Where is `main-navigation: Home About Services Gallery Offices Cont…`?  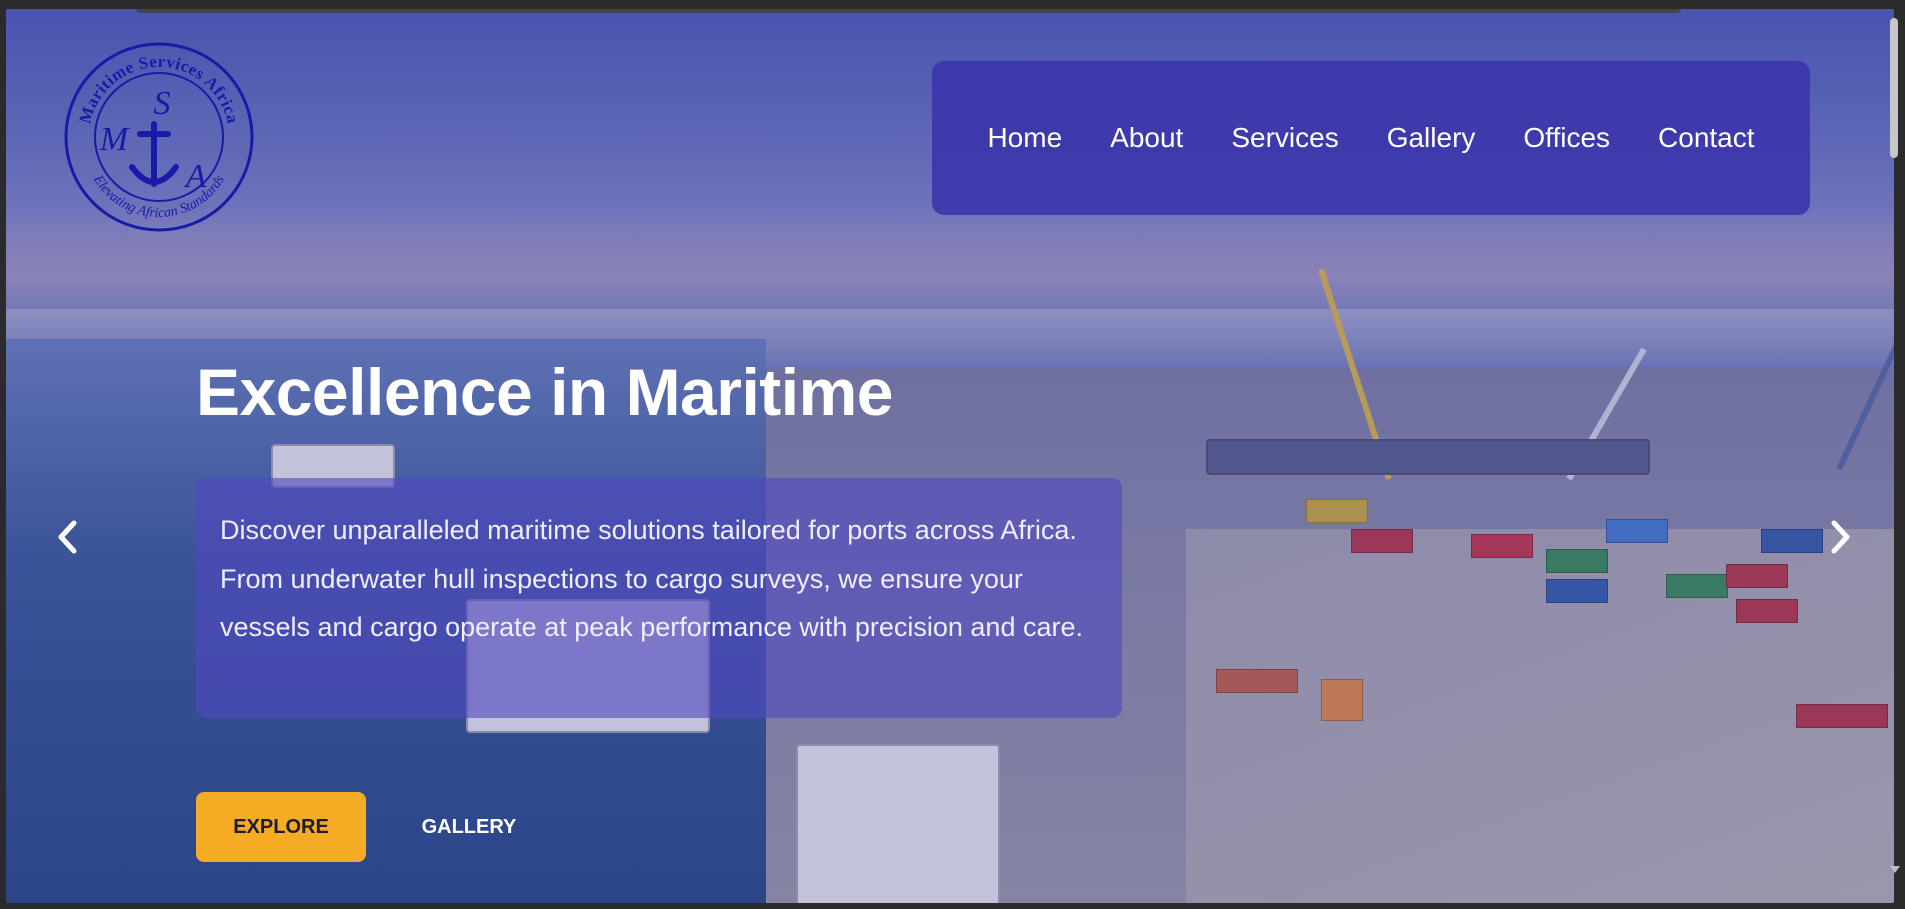
main-navigation: Home About Services Gallery Offices Cont… is located at coordinates (1371, 138).